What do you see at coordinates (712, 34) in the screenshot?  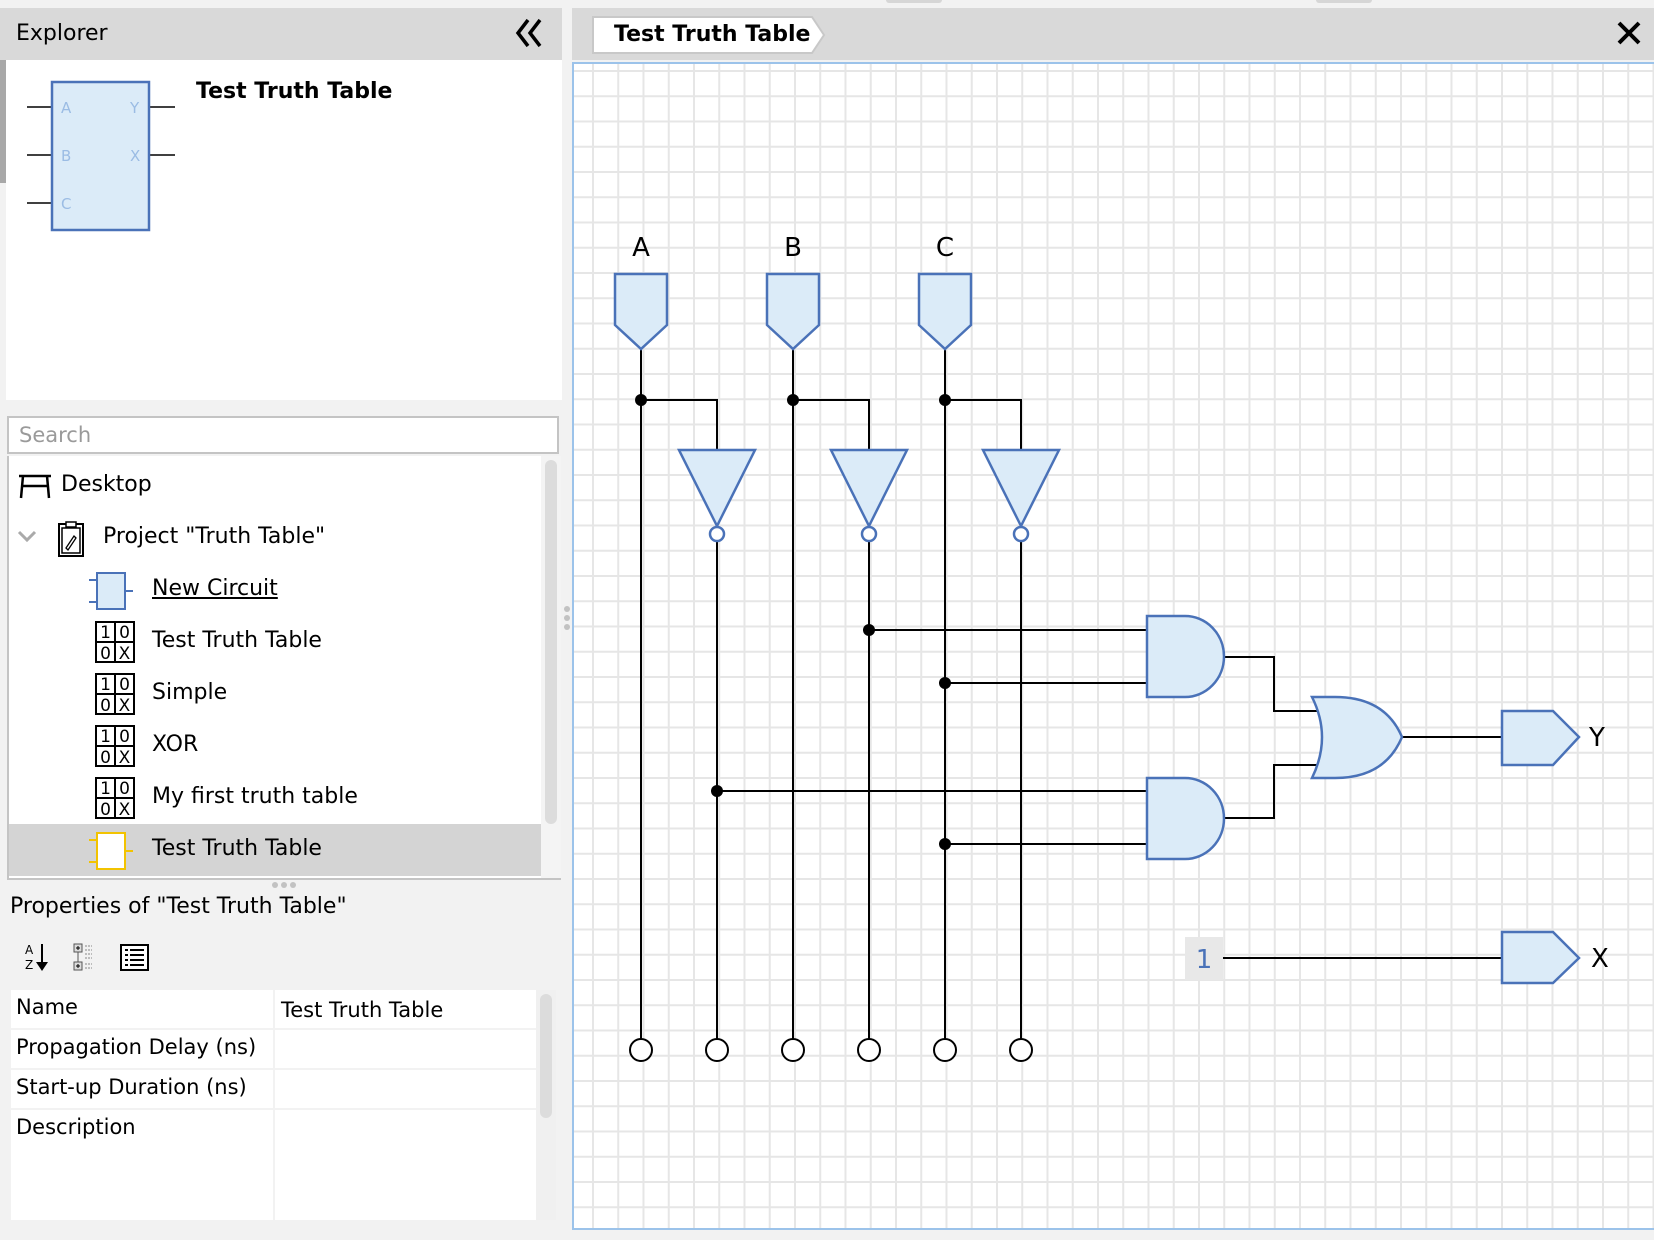 I see `tab-label: Test Truth Table` at bounding box center [712, 34].